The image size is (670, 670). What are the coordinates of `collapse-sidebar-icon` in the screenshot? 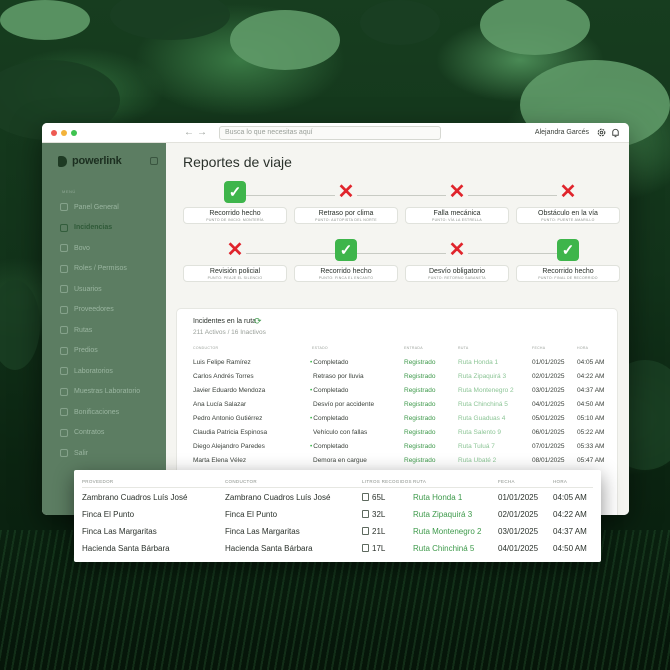 It's located at (154, 161).